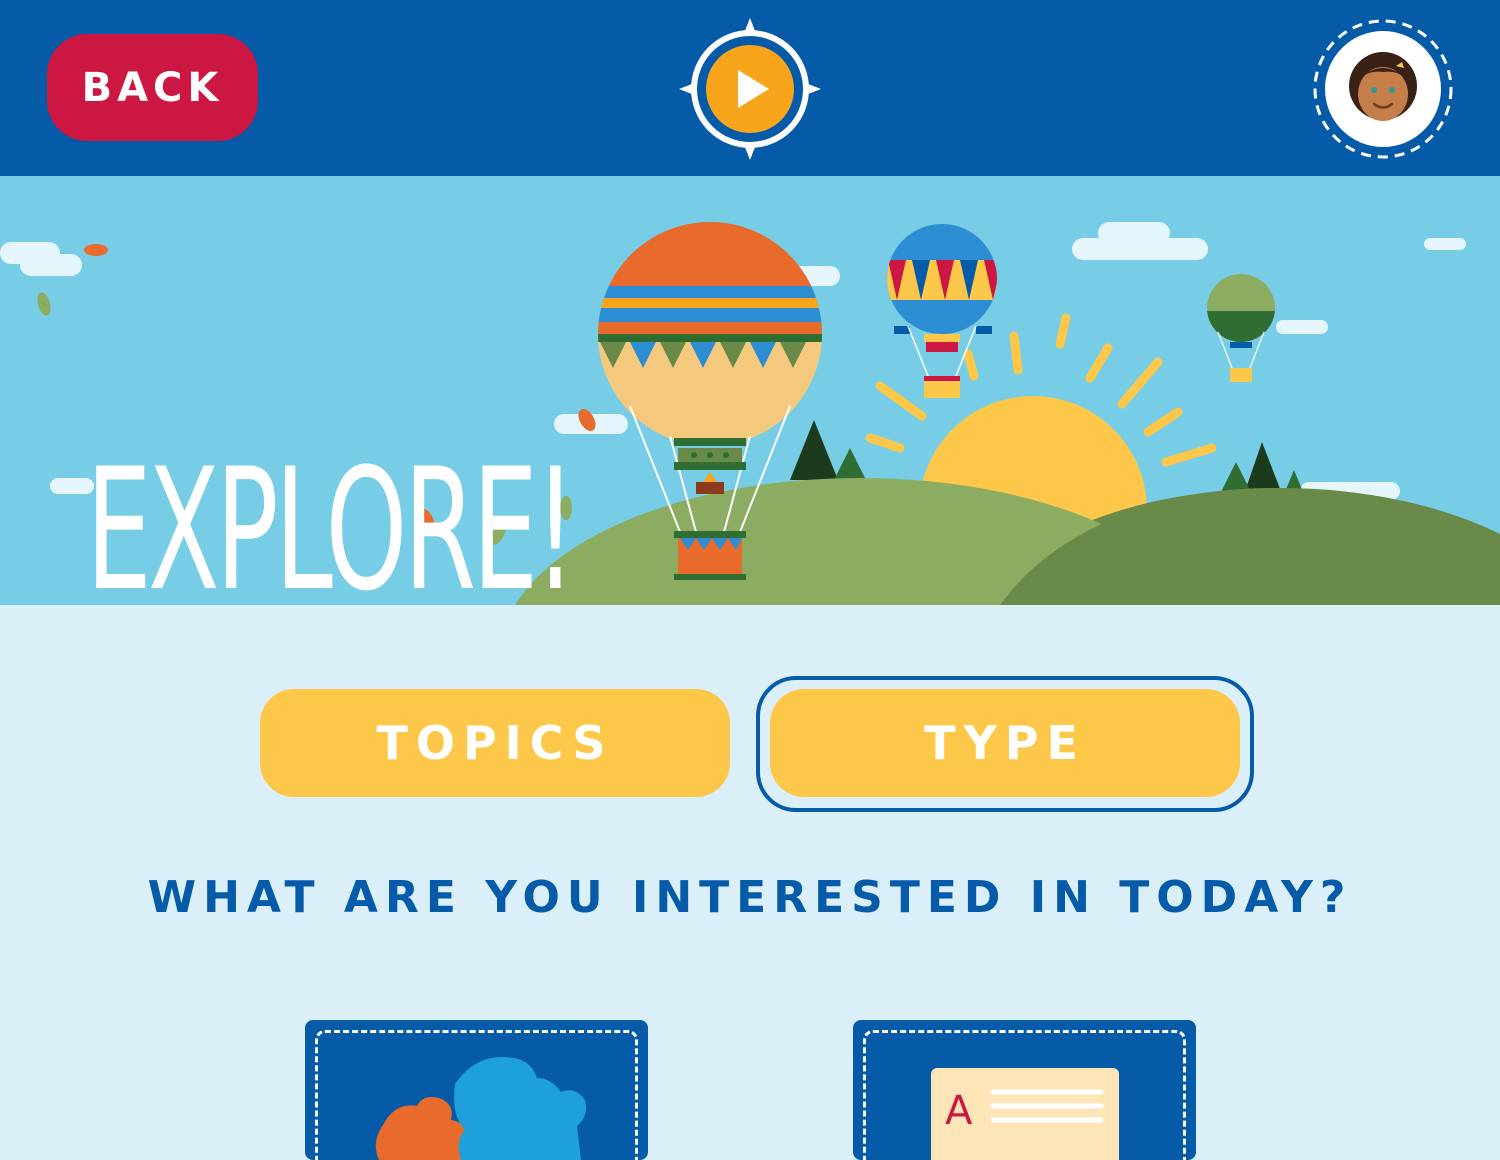 This screenshot has height=1160, width=1500. I want to click on document-letter-icon: A, so click(1025, 1114).